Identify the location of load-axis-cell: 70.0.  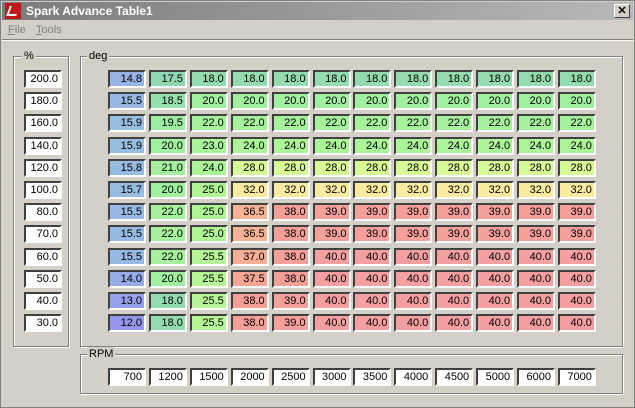
(43, 234).